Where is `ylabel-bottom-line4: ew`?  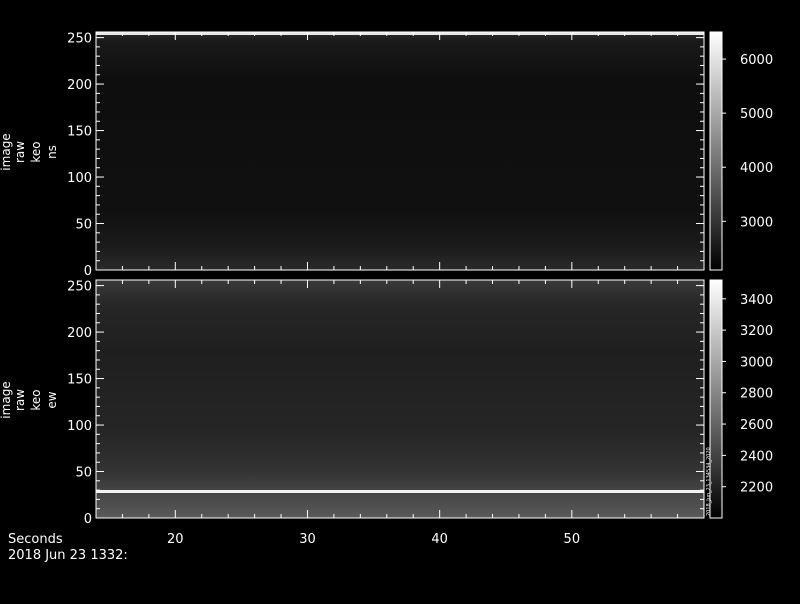 ylabel-bottom-line4: ew is located at coordinates (52, 399).